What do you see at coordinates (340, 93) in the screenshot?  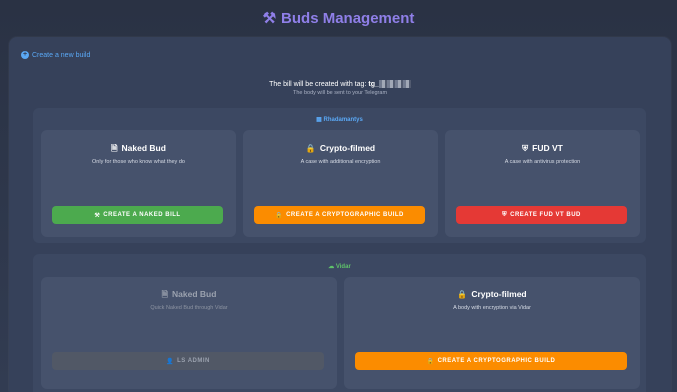 I see `tag-subtext: The body will be sent to your Telegram` at bounding box center [340, 93].